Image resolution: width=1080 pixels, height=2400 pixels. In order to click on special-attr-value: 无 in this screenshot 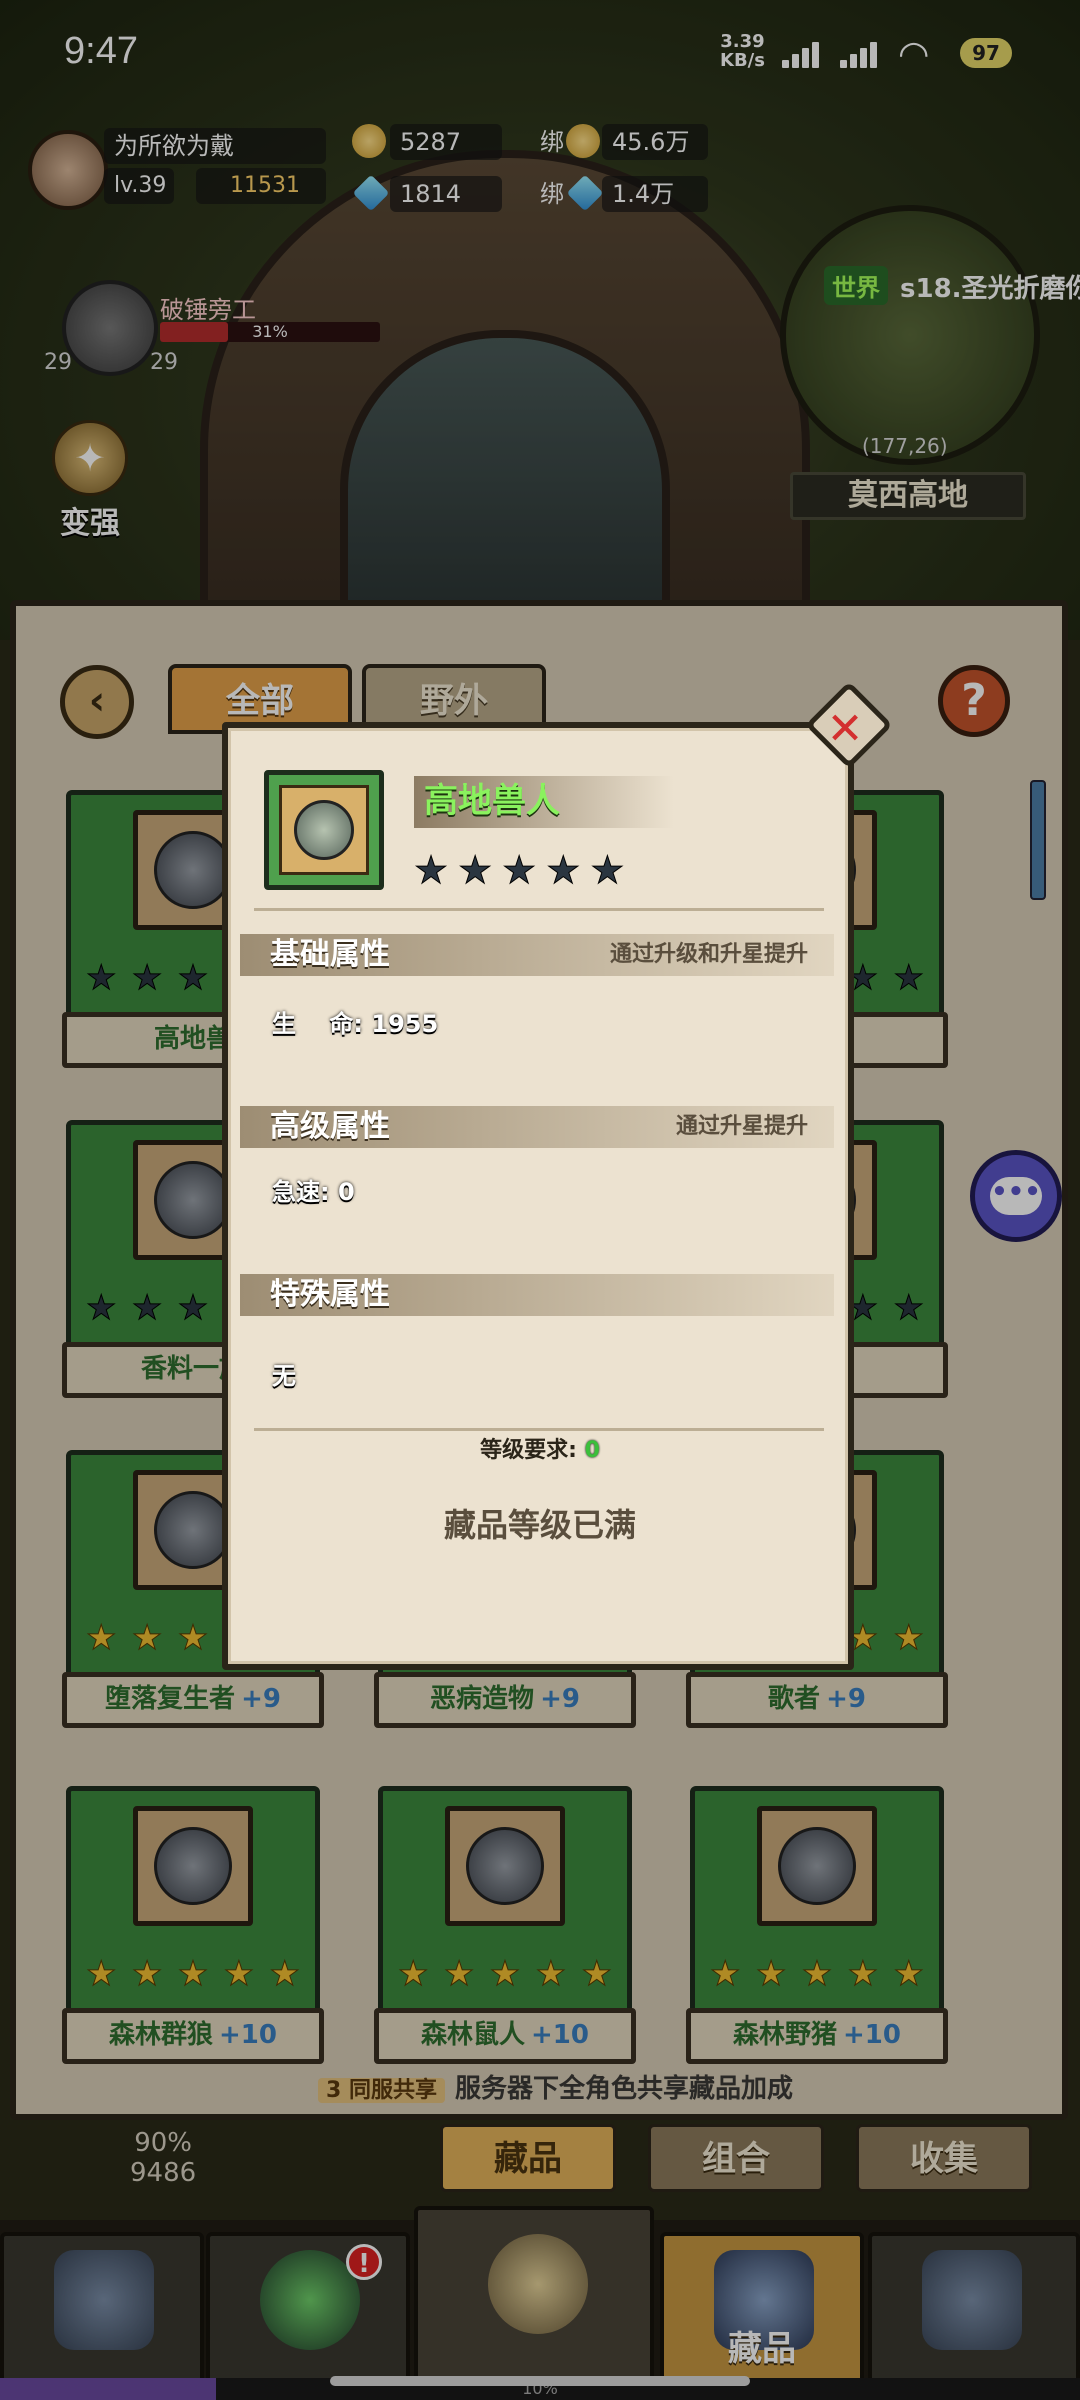, I will do `click(284, 1376)`.